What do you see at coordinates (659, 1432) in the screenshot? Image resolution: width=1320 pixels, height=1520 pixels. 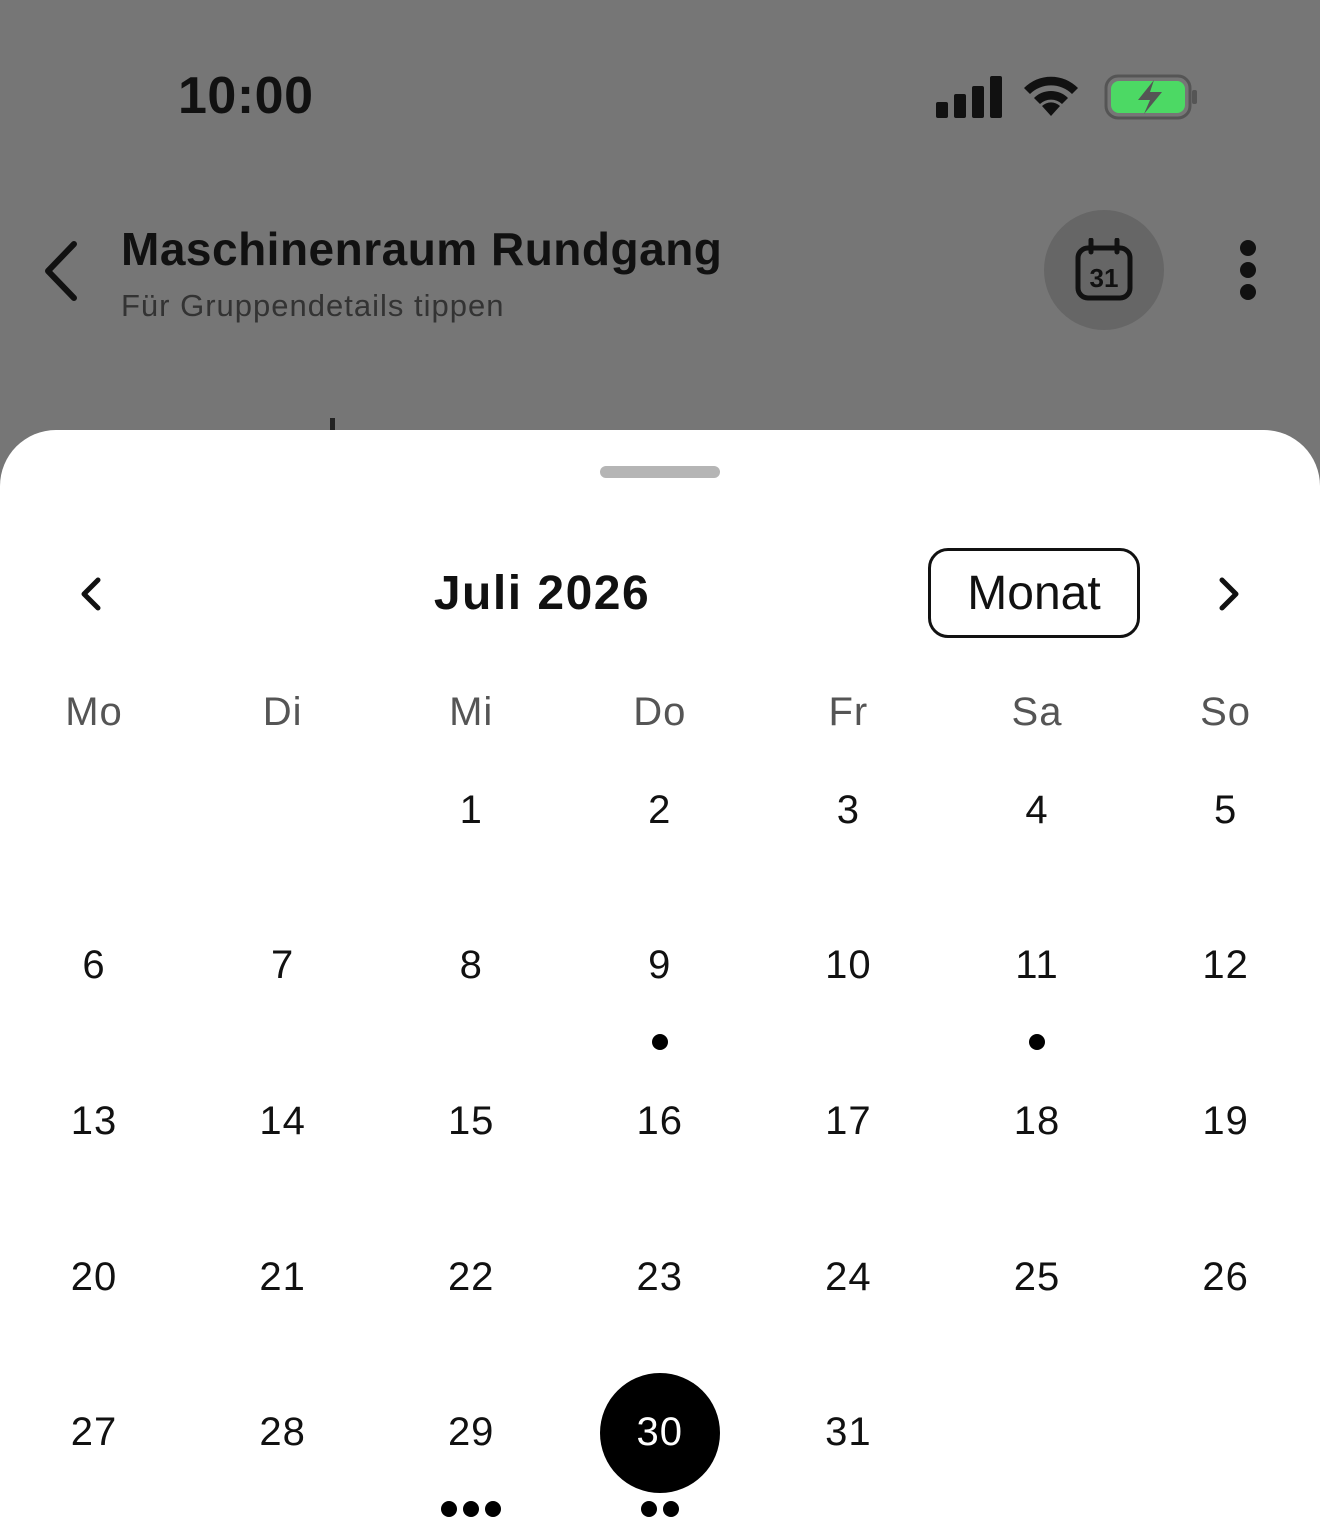 I see `day-cell-selected: 30` at bounding box center [659, 1432].